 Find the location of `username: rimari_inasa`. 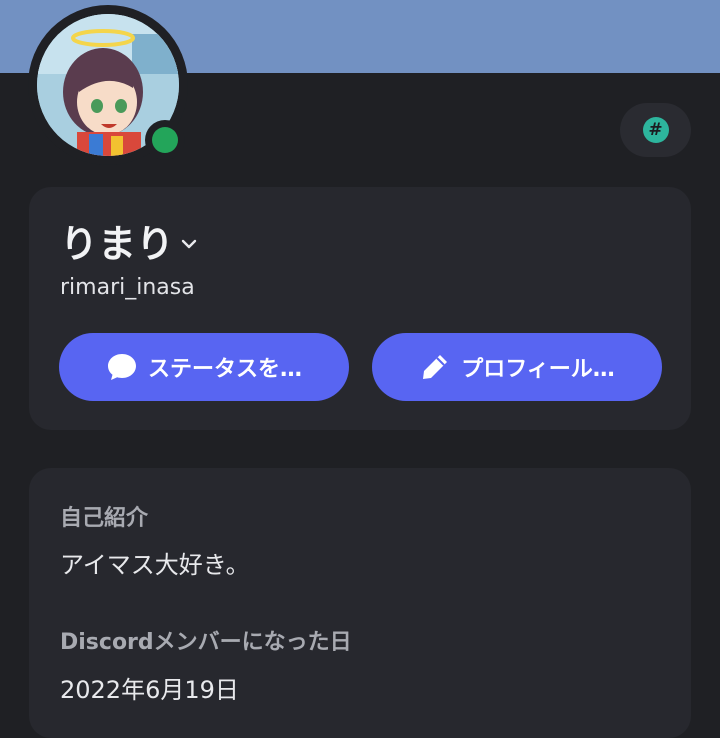

username: rimari_inasa is located at coordinates (127, 287).